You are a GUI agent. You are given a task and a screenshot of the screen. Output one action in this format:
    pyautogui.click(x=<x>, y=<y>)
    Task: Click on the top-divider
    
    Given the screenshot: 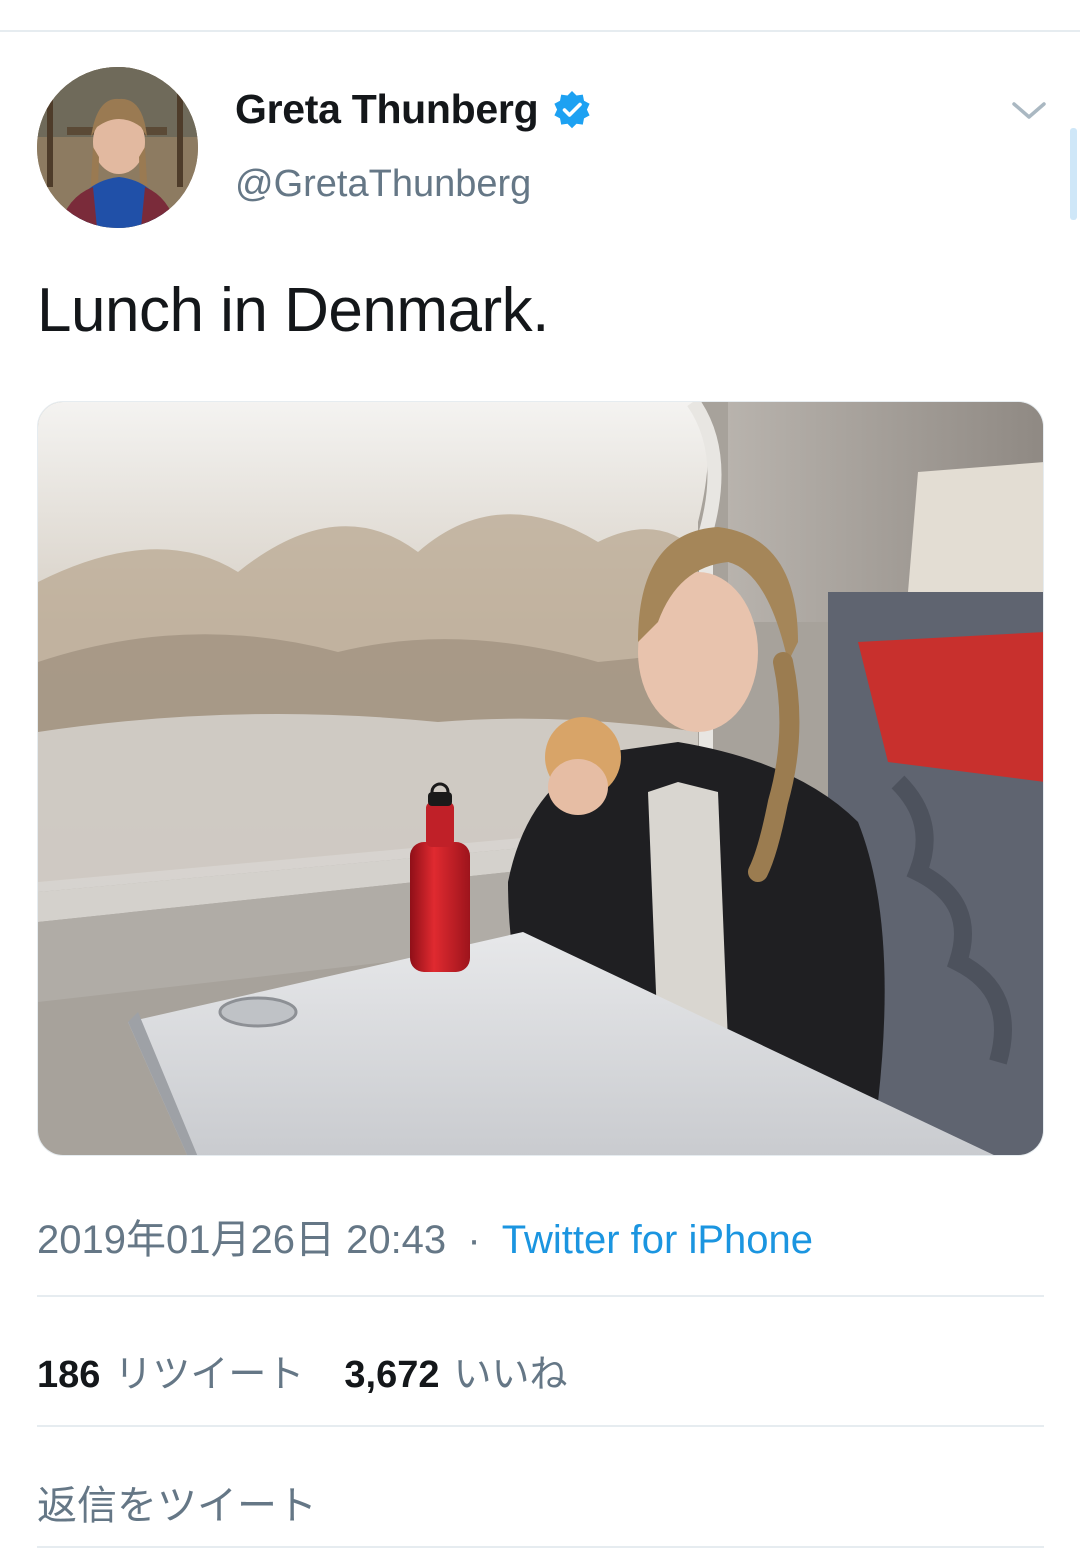 What is the action you would take?
    pyautogui.click(x=540, y=31)
    